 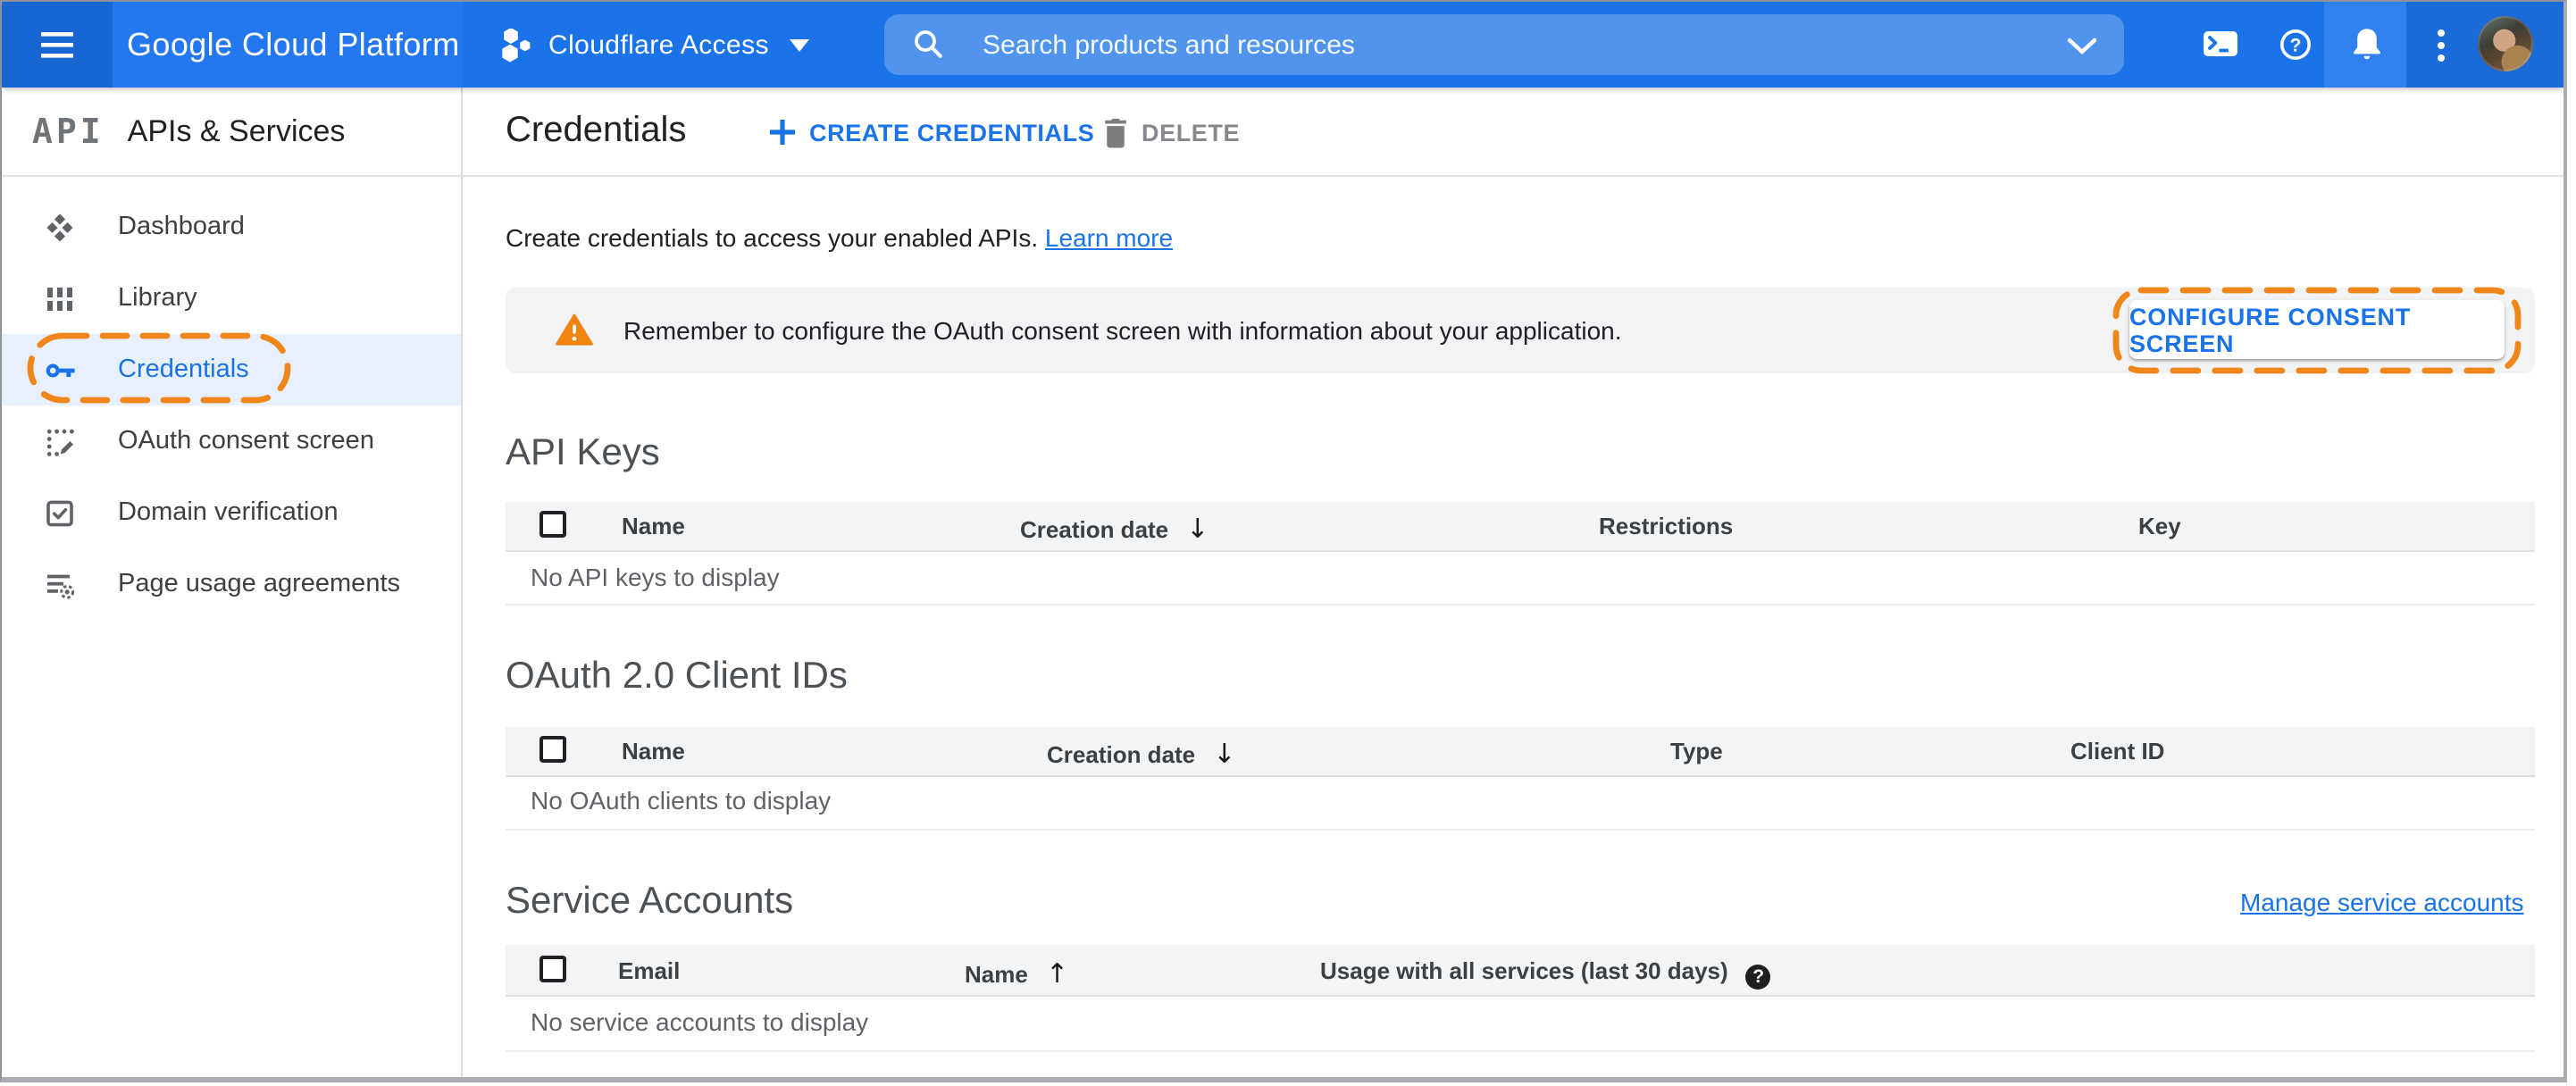 I want to click on manage-service-accounts-link: Manage service accounts, so click(x=2382, y=902).